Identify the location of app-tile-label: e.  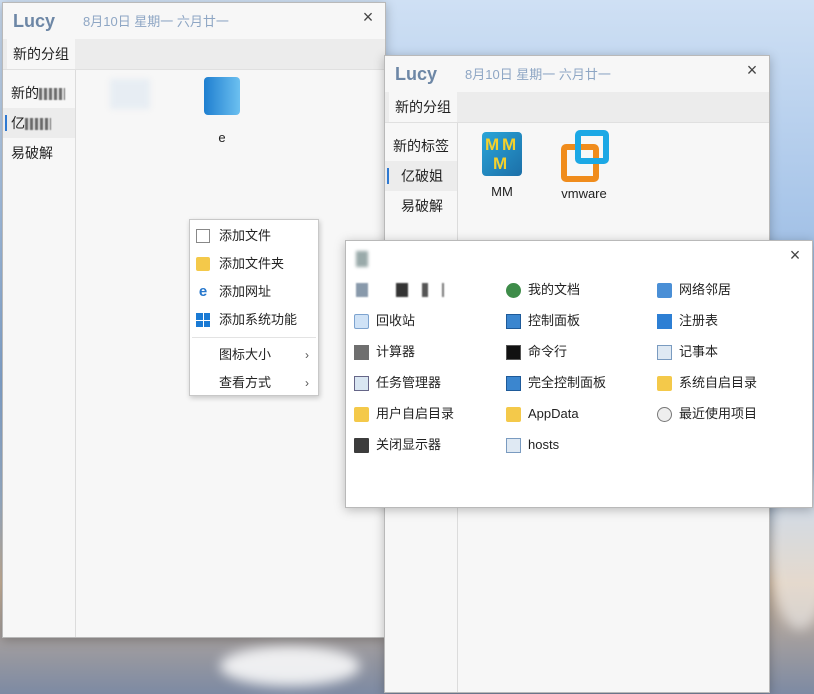
(222, 137).